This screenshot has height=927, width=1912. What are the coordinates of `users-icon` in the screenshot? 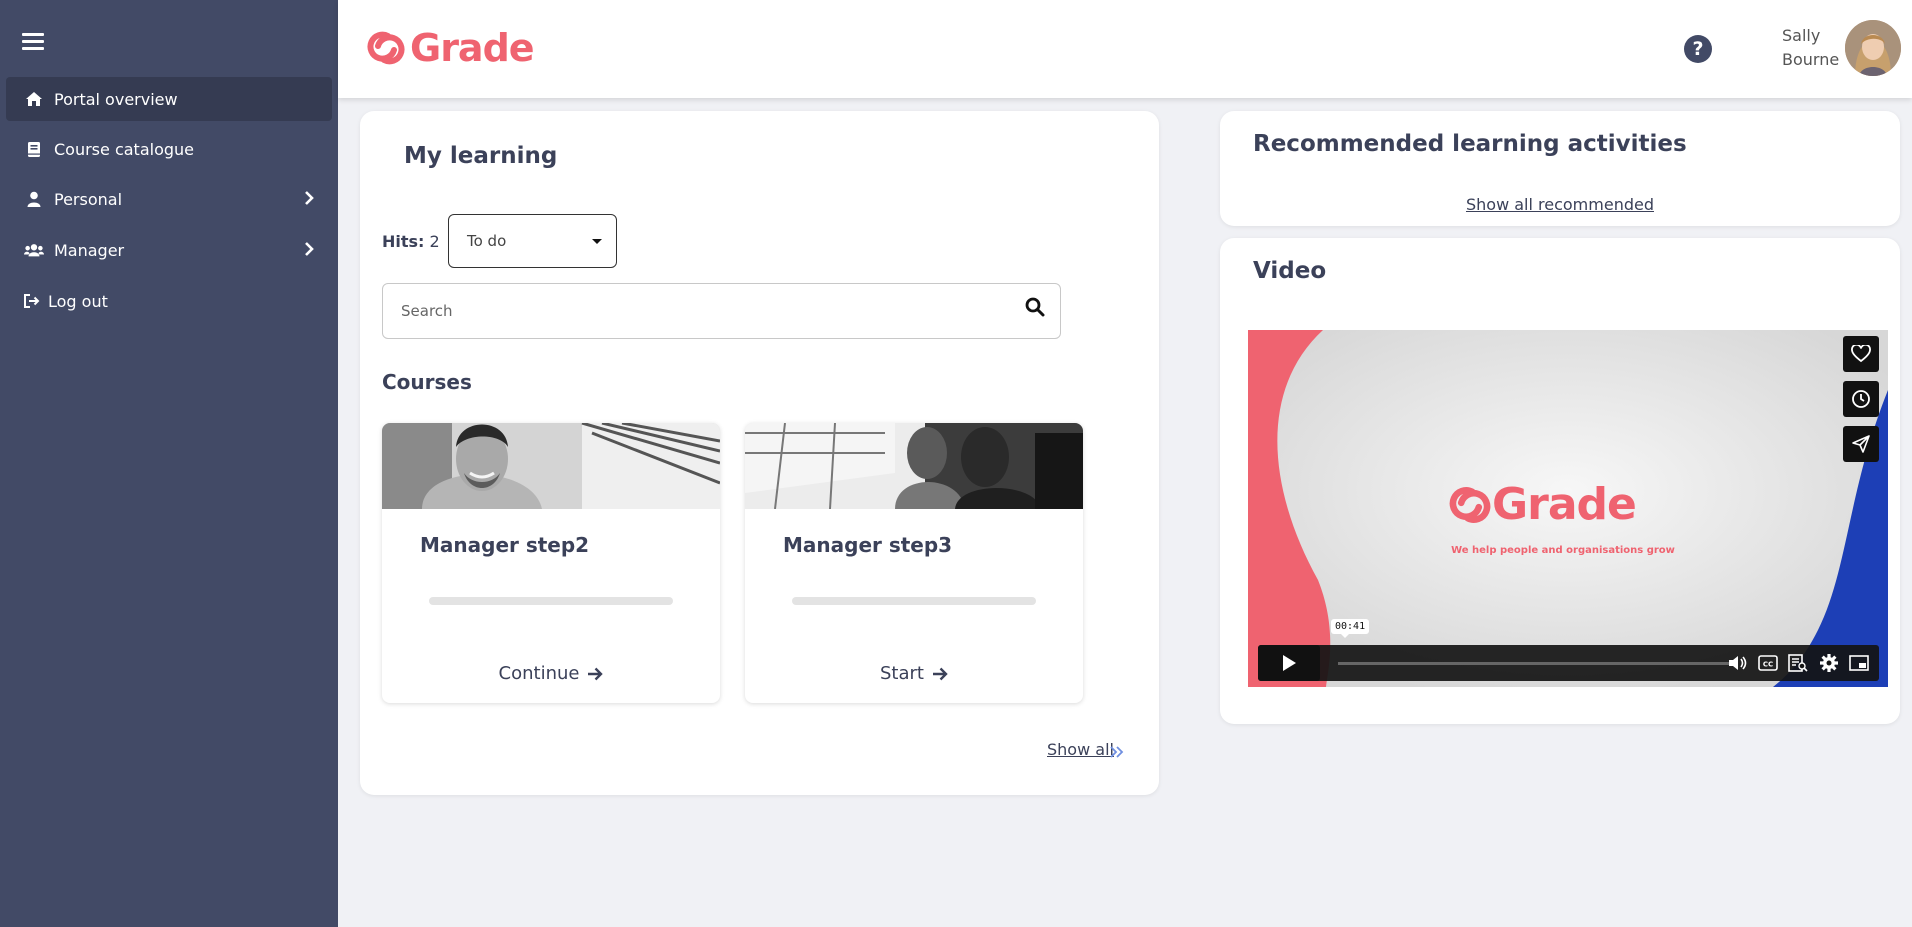 It's located at (34, 250).